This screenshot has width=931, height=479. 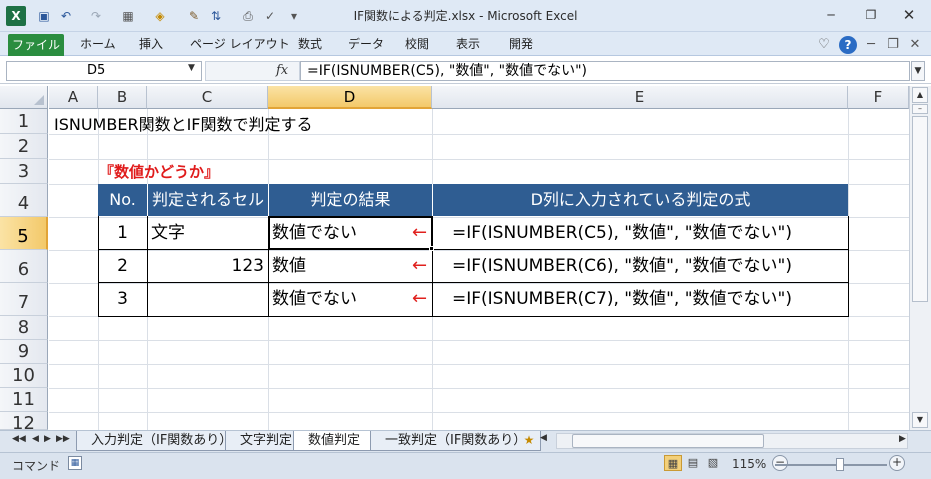 I want to click on row-header-6: 6, so click(x=24, y=266).